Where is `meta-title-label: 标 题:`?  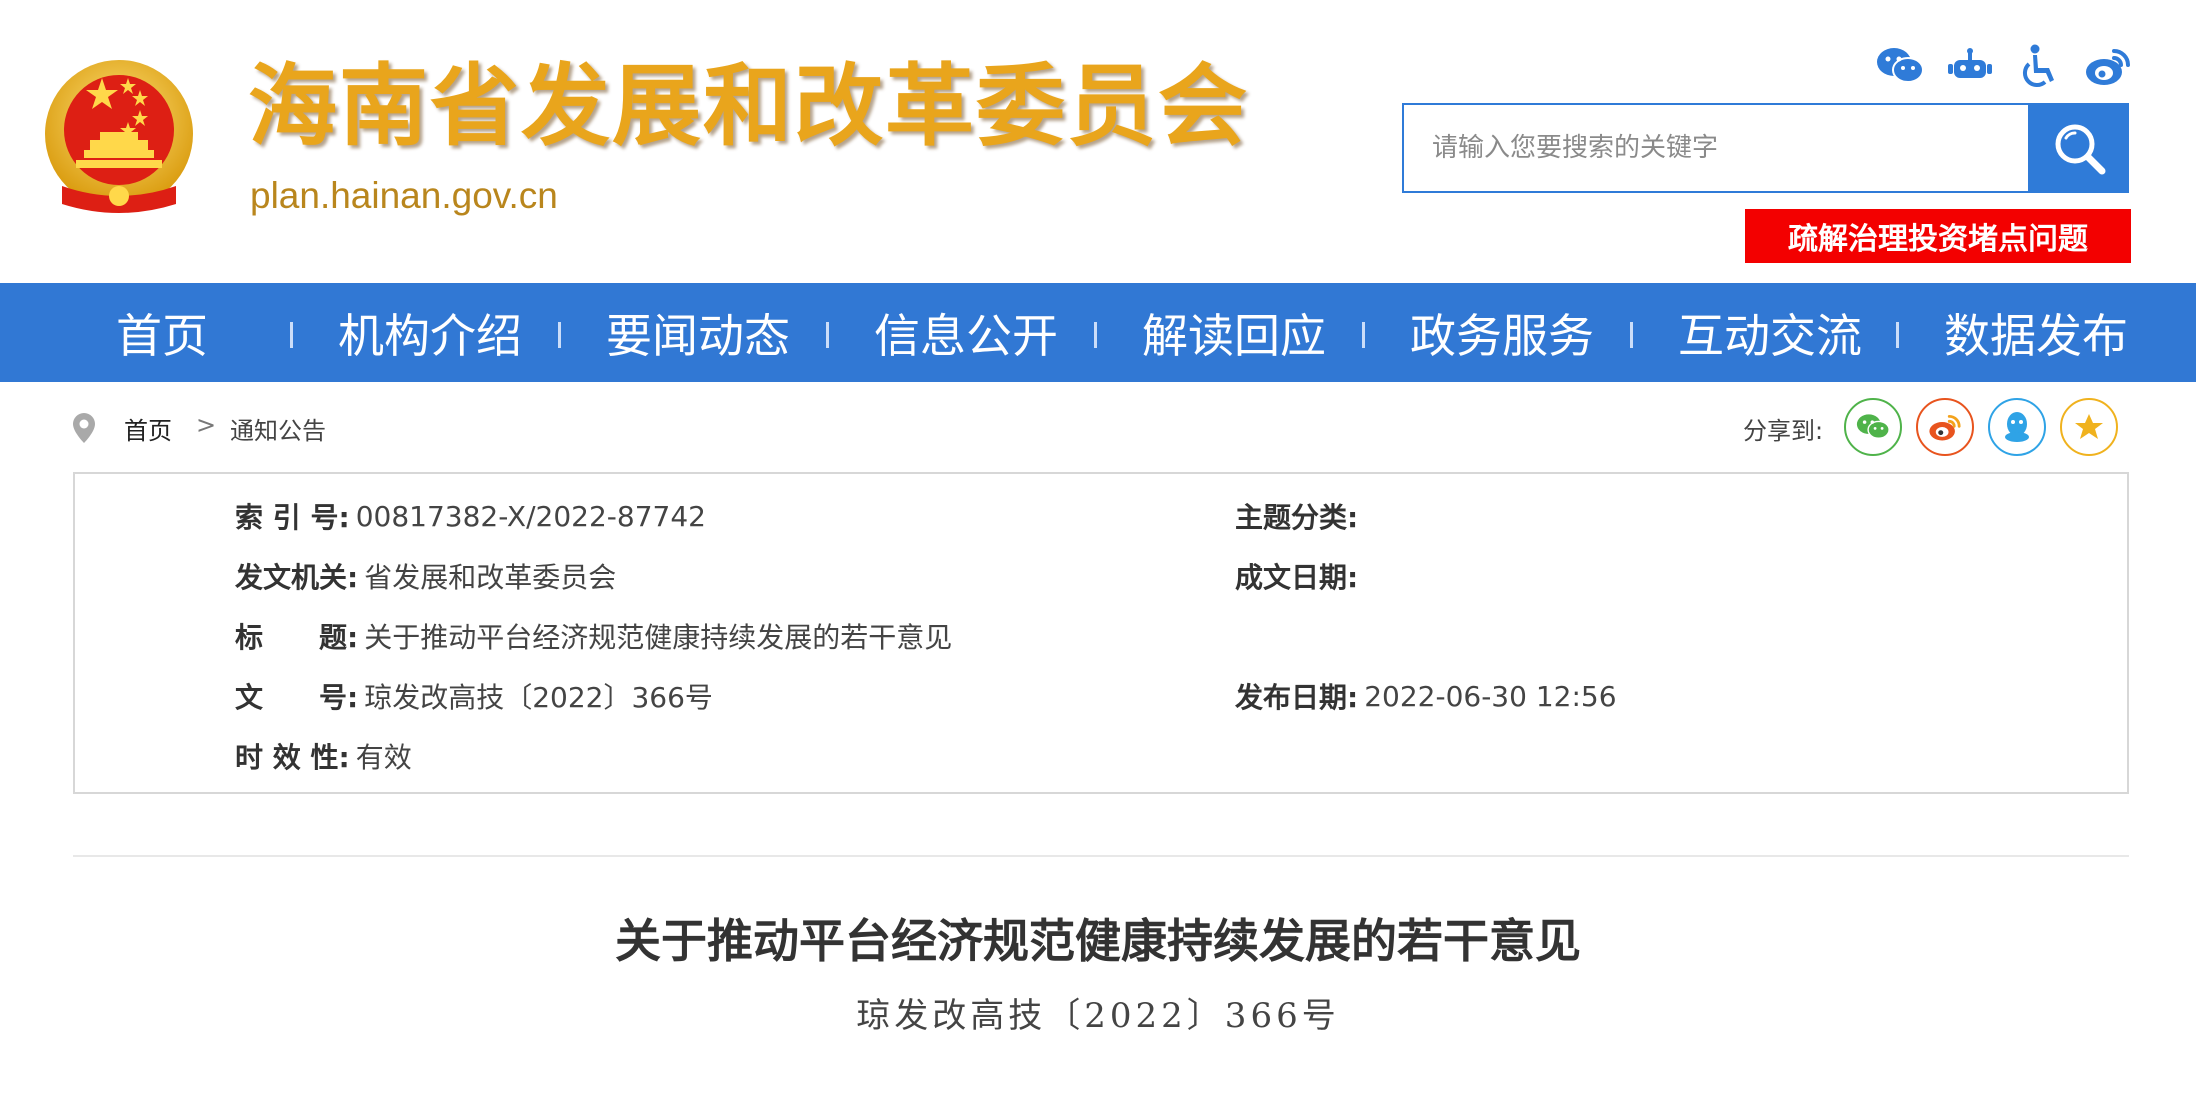
meta-title-label: 标 题: is located at coordinates (297, 637).